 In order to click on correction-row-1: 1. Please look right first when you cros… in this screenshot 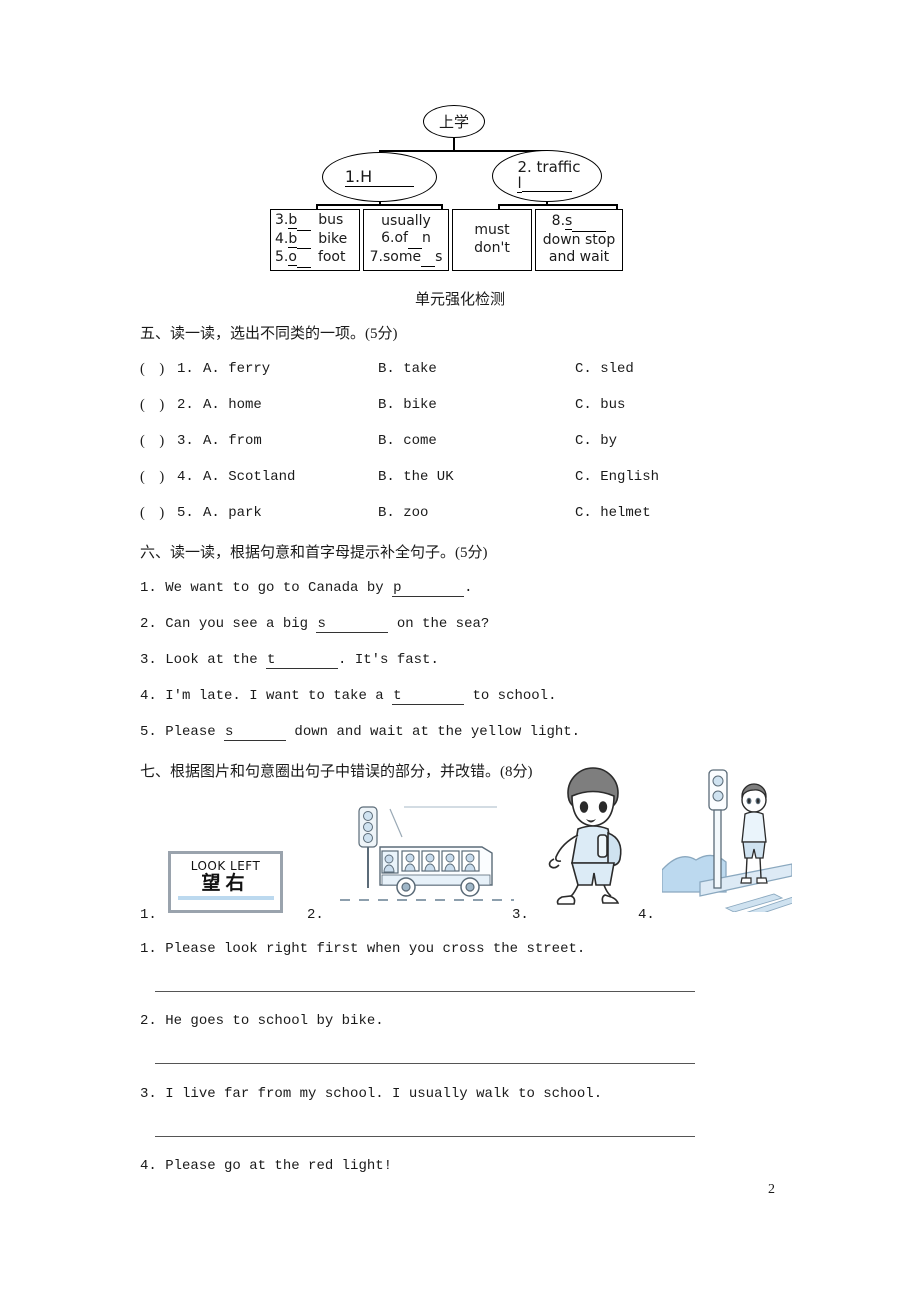, I will do `click(362, 949)`.